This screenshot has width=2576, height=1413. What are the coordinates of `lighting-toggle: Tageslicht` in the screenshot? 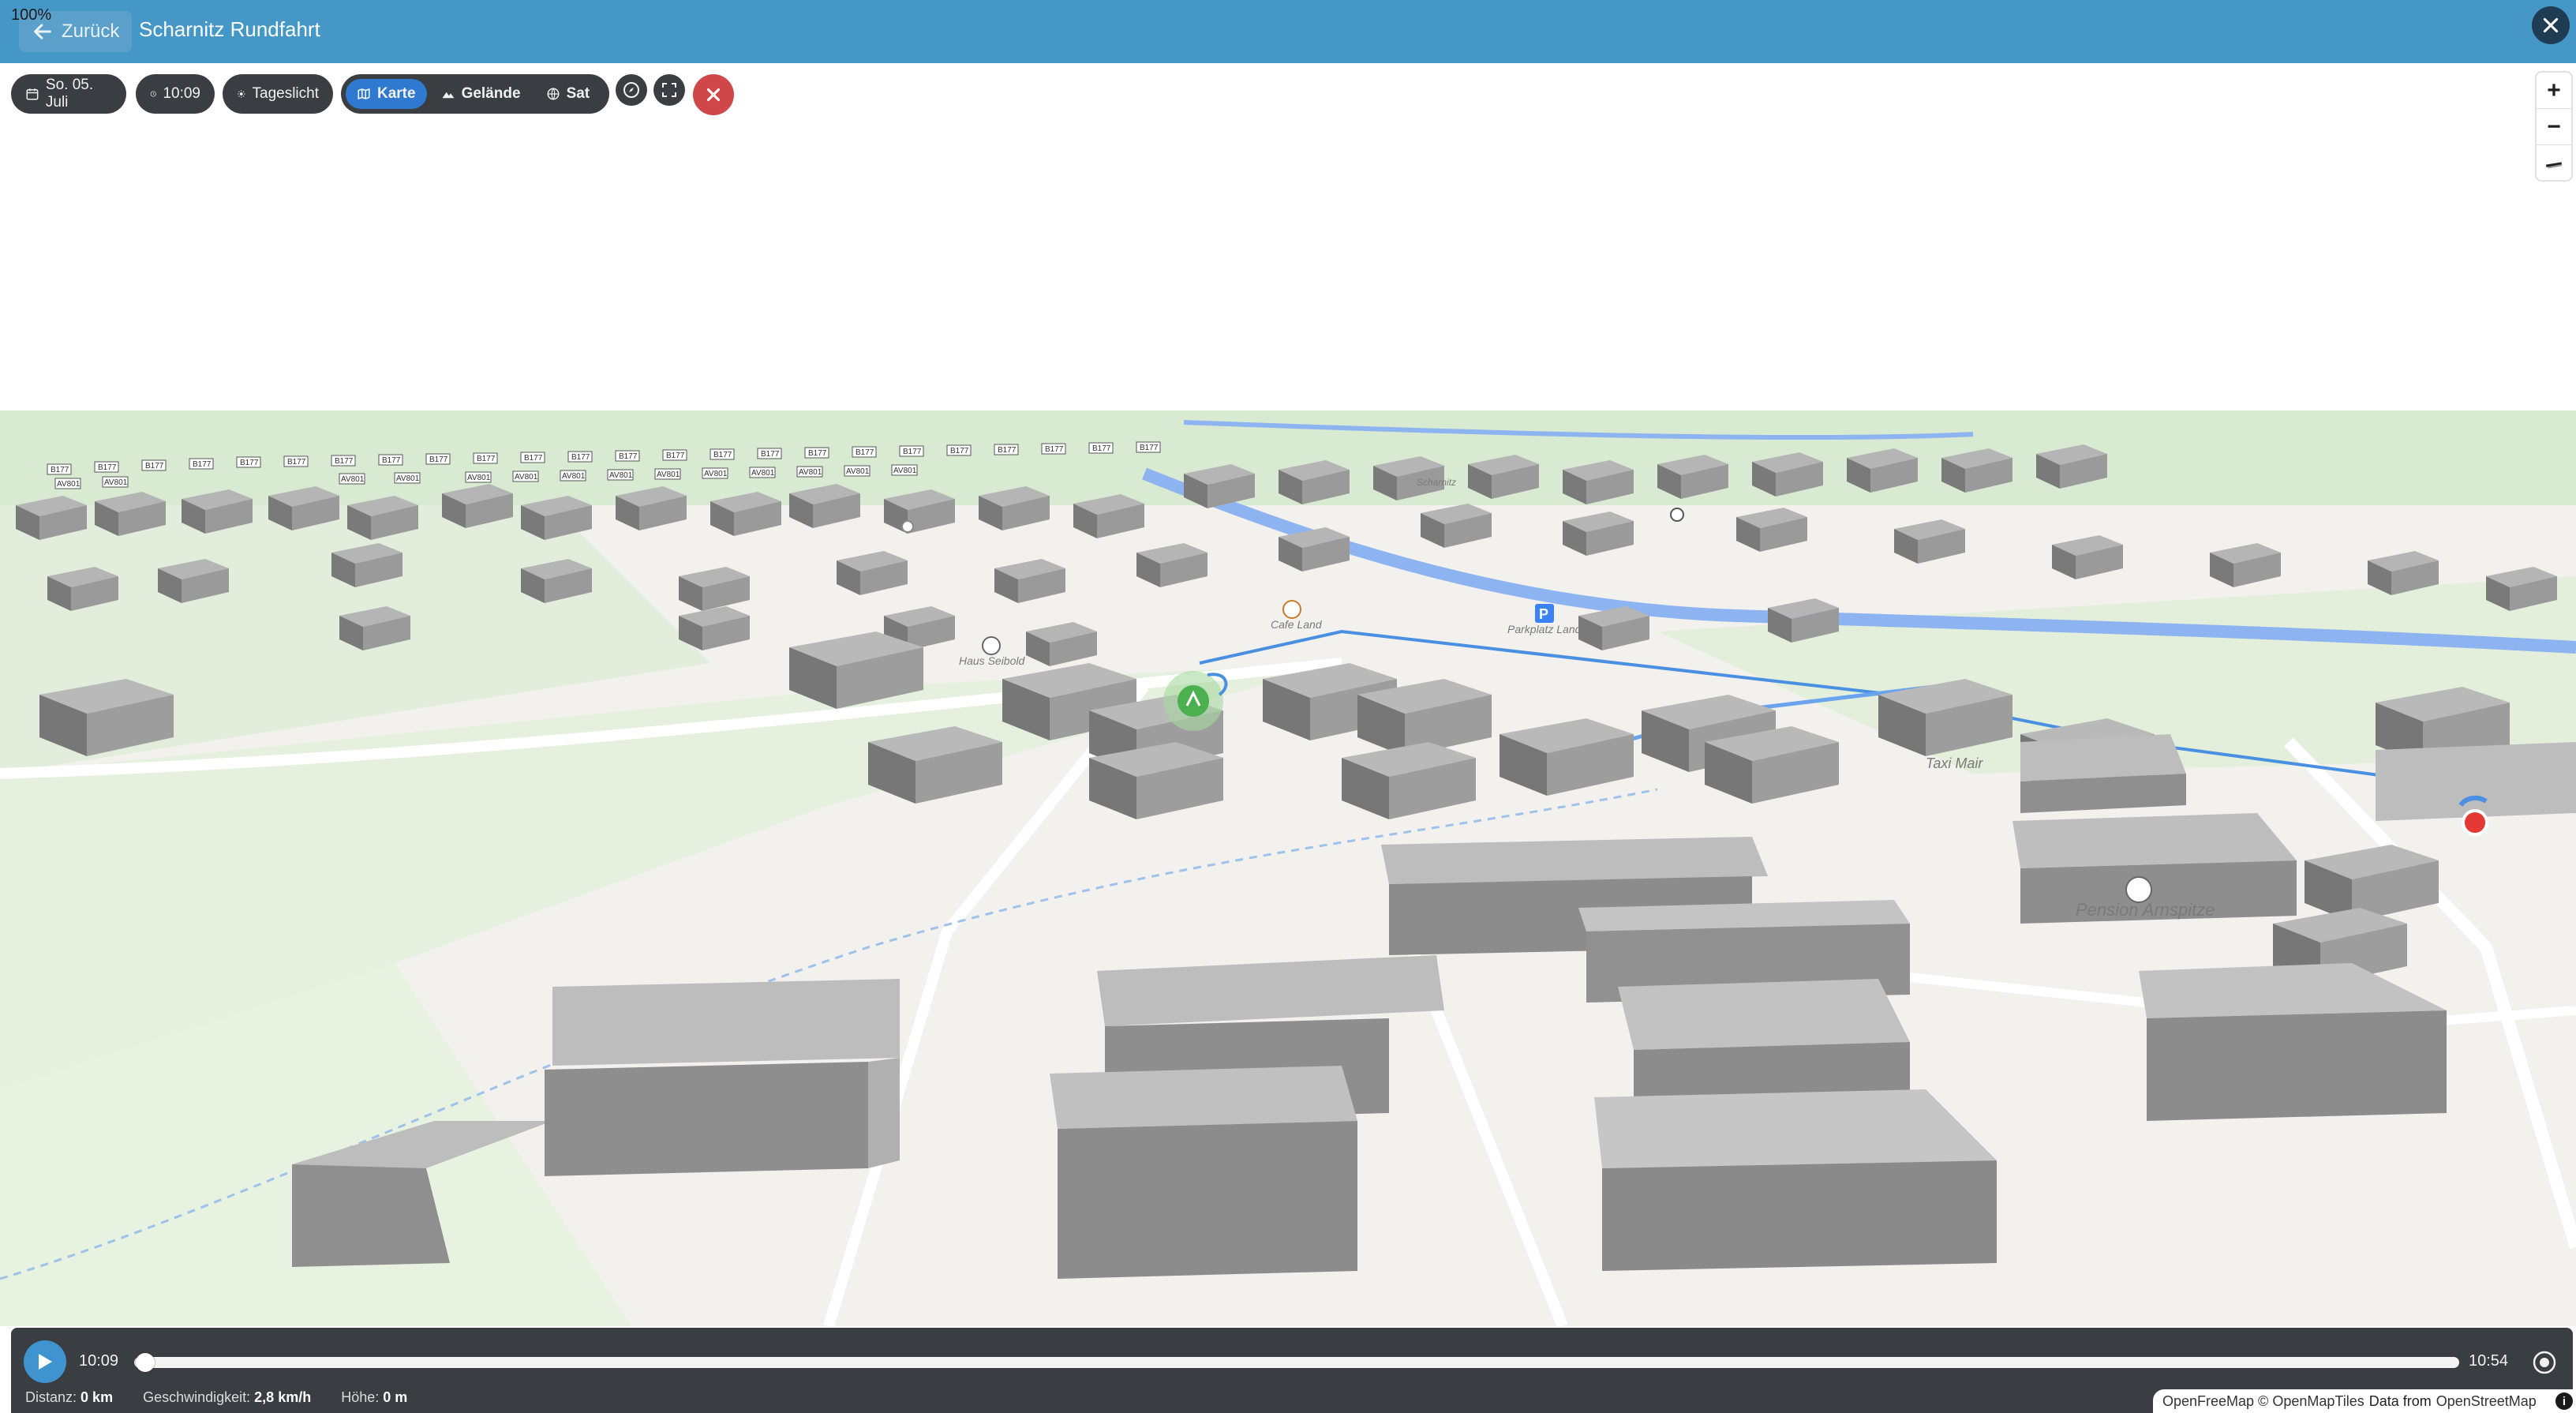 It's located at (278, 94).